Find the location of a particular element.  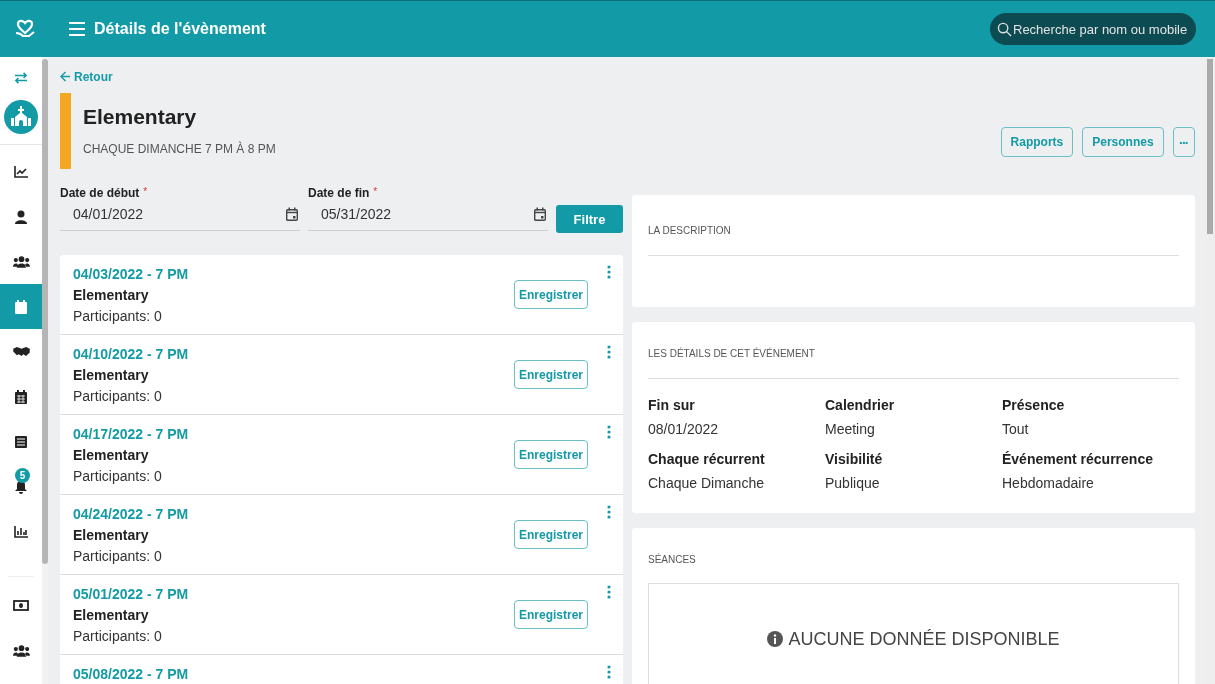

bell-icon is located at coordinates (21, 486).